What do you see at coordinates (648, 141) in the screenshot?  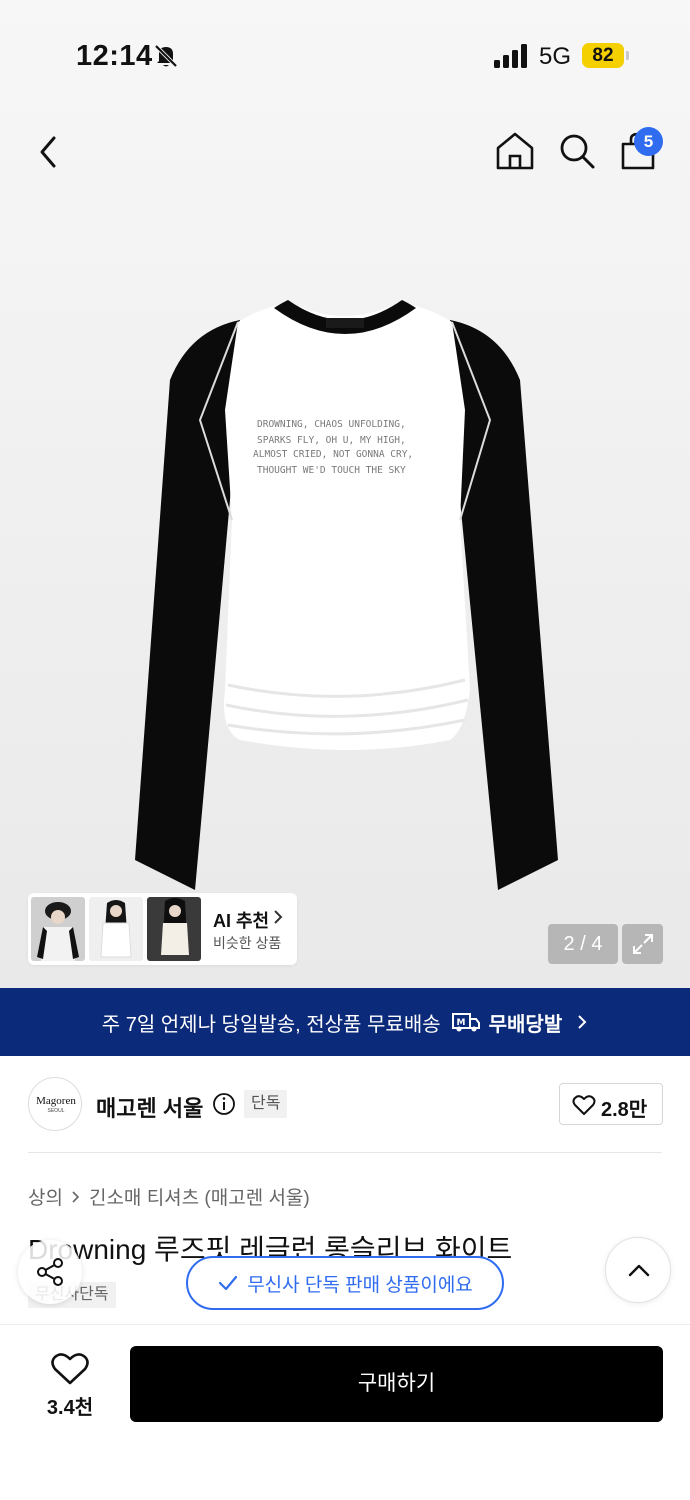 I see `cart-count-badge: 5` at bounding box center [648, 141].